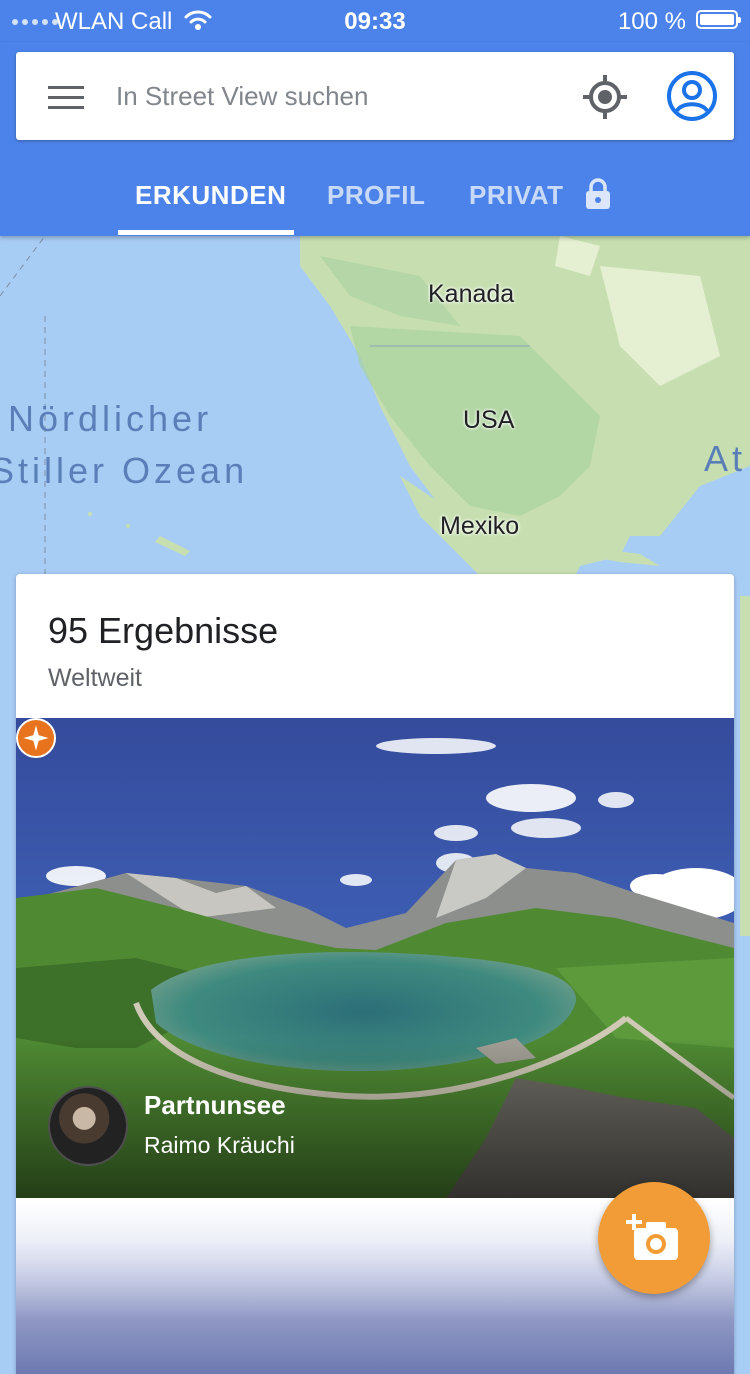 The width and height of the screenshot is (750, 1374). I want to click on menu-icon, so click(66, 98).